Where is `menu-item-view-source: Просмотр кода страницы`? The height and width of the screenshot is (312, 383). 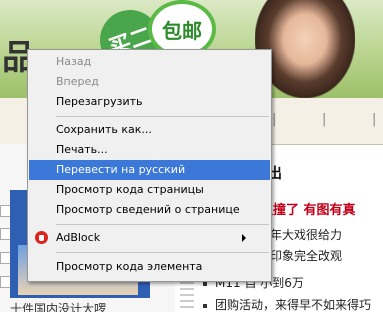
menu-item-view-source: Просмотр кода страницы is located at coordinates (149, 190).